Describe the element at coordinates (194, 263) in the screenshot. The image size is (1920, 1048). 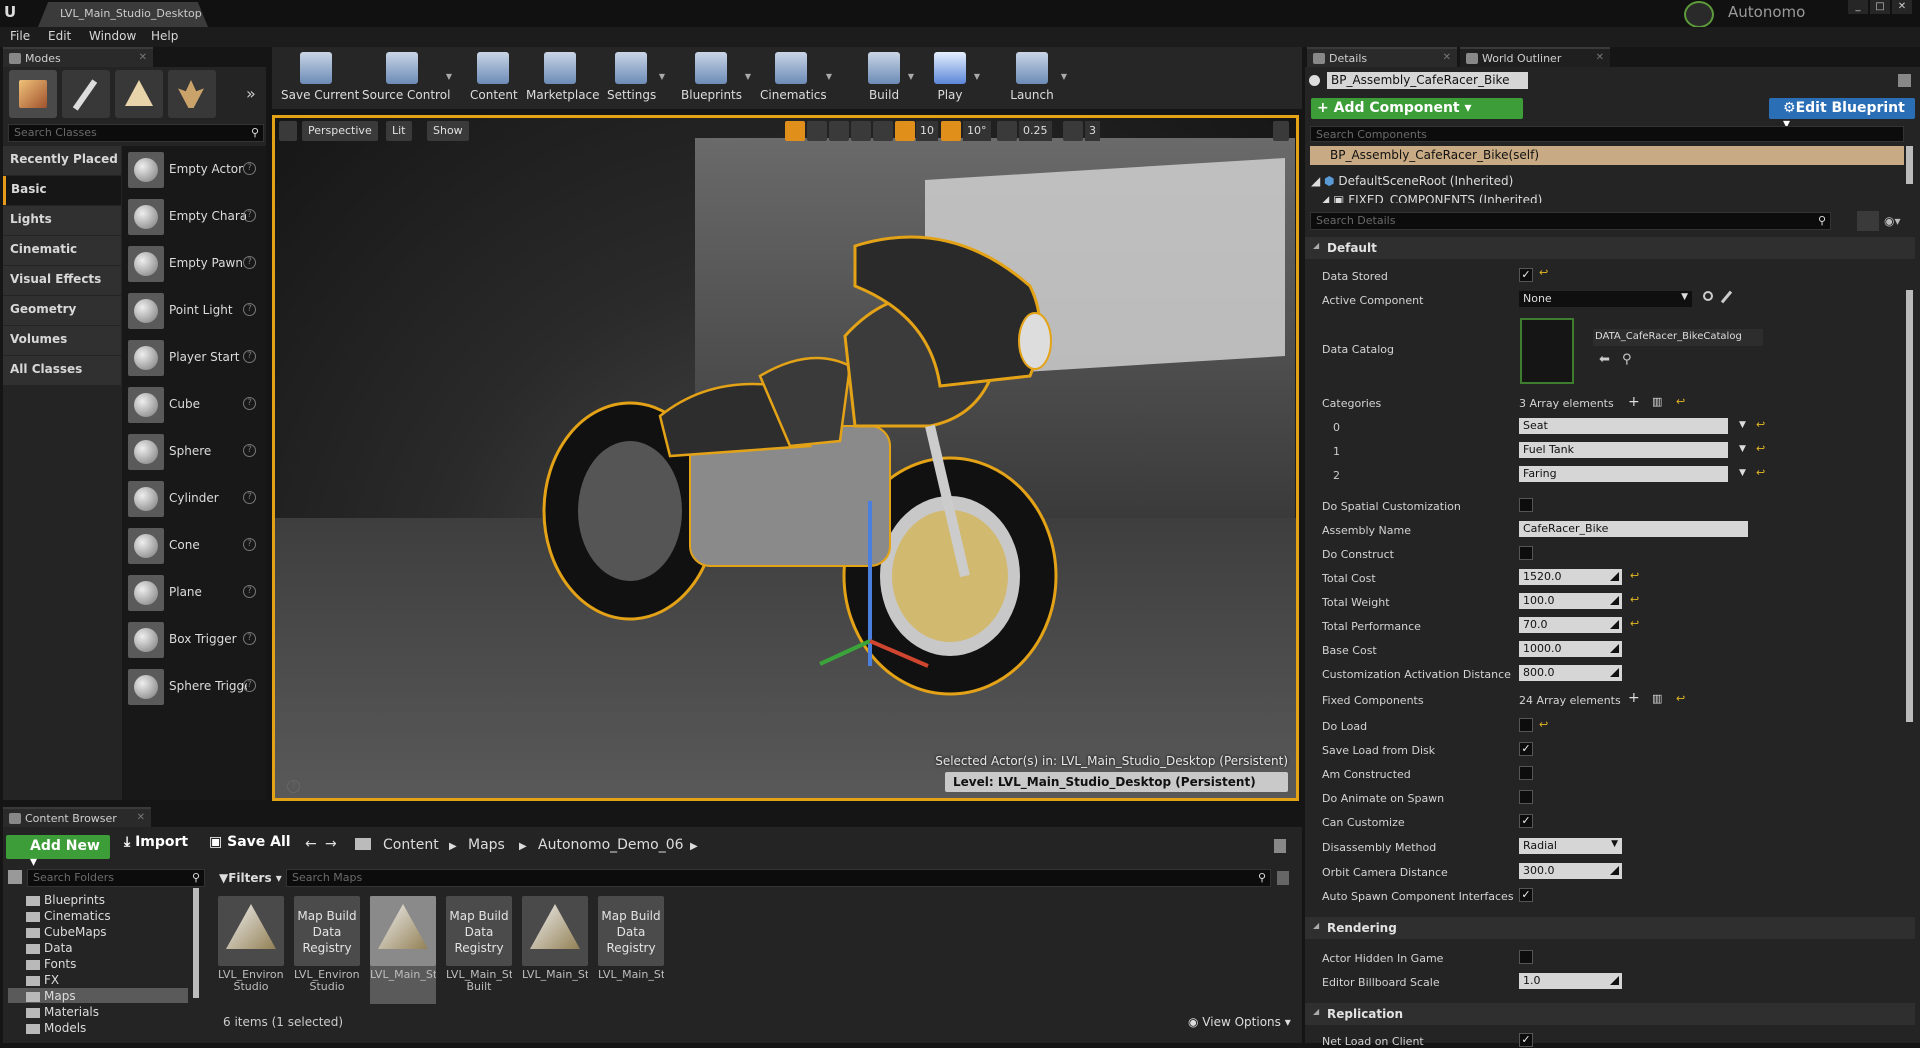
I see `place-item-empty-pawn: Empty Pawn?` at that location.